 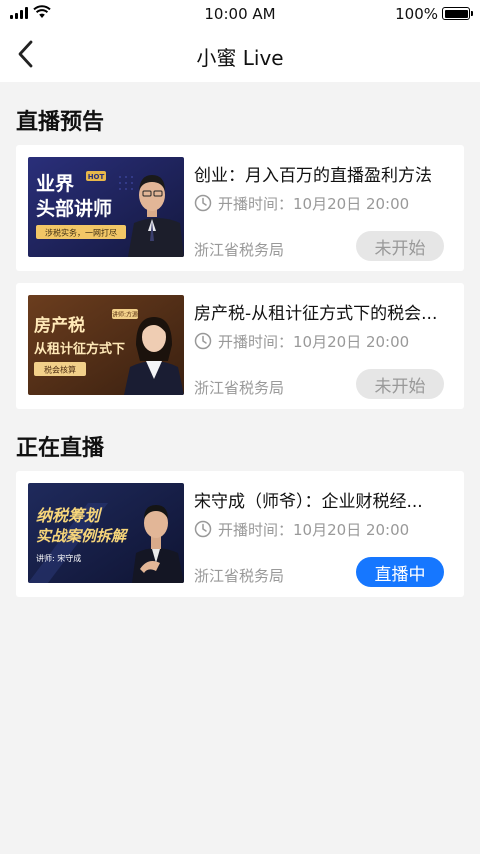 I want to click on status-button-live: 直播中, so click(x=400, y=572).